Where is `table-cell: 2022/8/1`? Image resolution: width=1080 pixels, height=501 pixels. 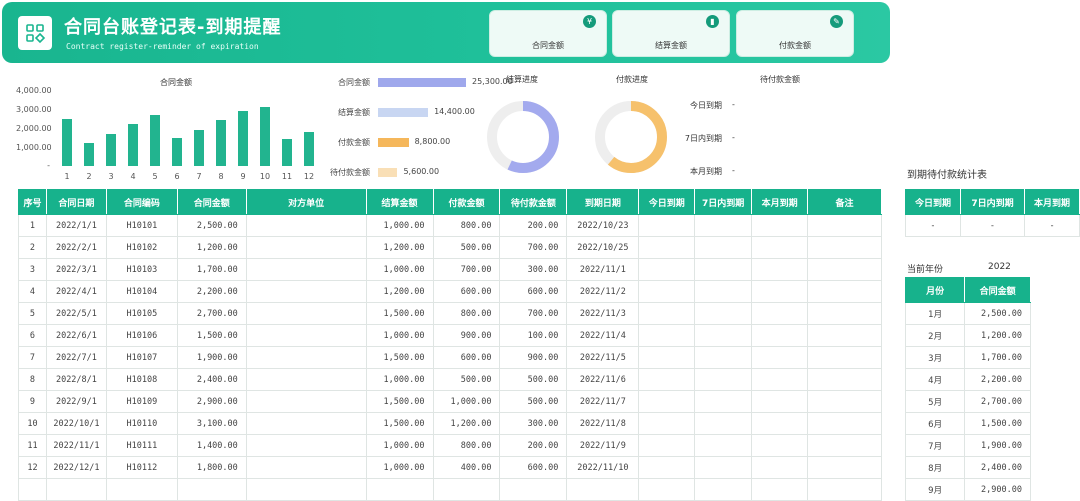 table-cell: 2022/8/1 is located at coordinates (76, 379).